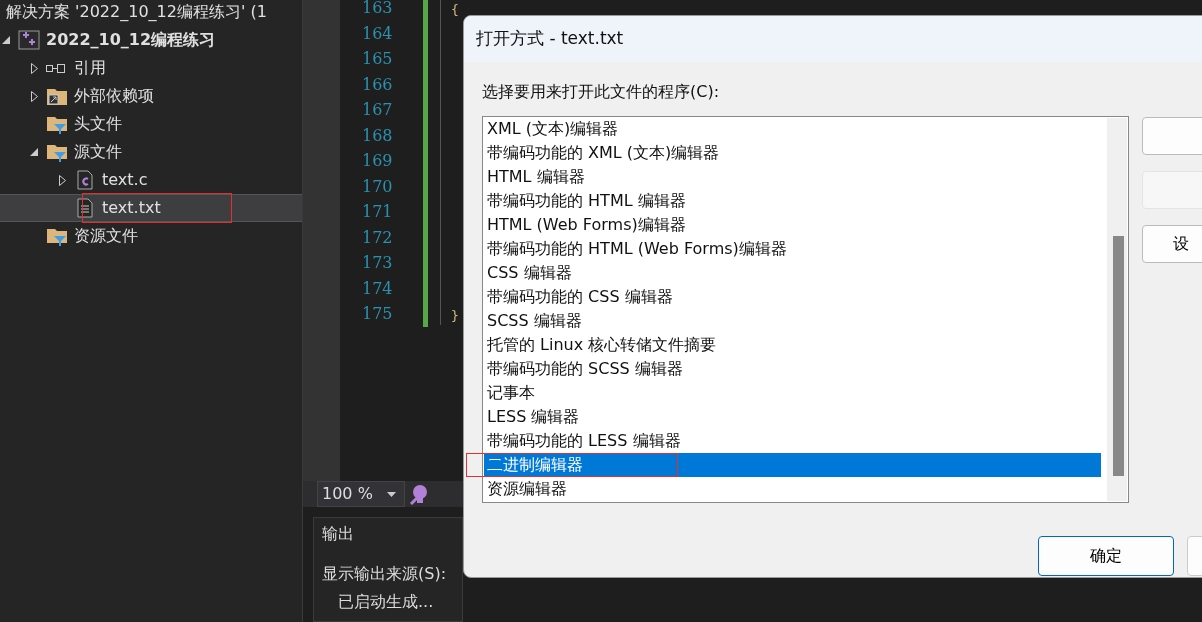 This screenshot has height=622, width=1202. What do you see at coordinates (151, 236) in the screenshot?
I see `tree-item: 资源文件` at bounding box center [151, 236].